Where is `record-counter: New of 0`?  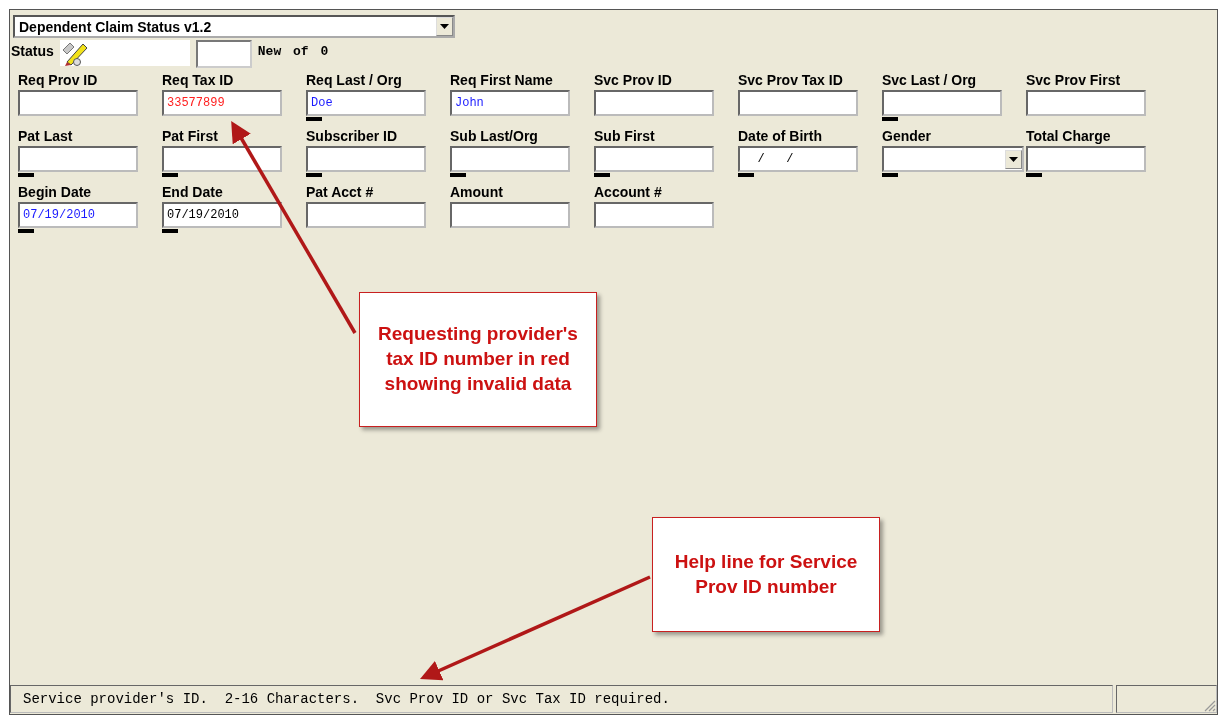 record-counter: New of 0 is located at coordinates (293, 51).